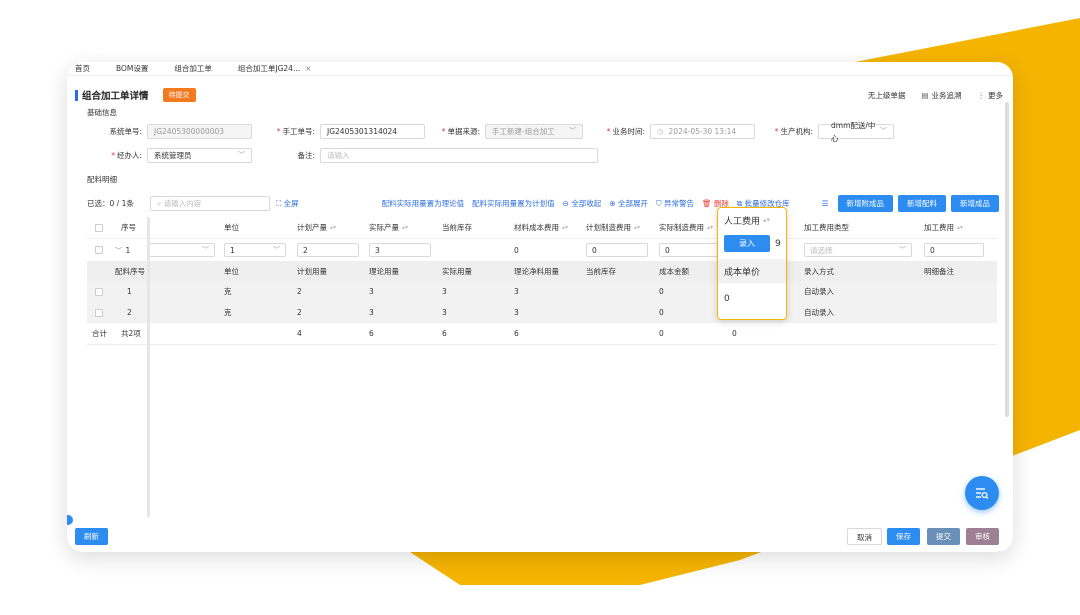 The image size is (1080, 615). What do you see at coordinates (459, 155) in the screenshot?
I see `remark-input: 请输入` at bounding box center [459, 155].